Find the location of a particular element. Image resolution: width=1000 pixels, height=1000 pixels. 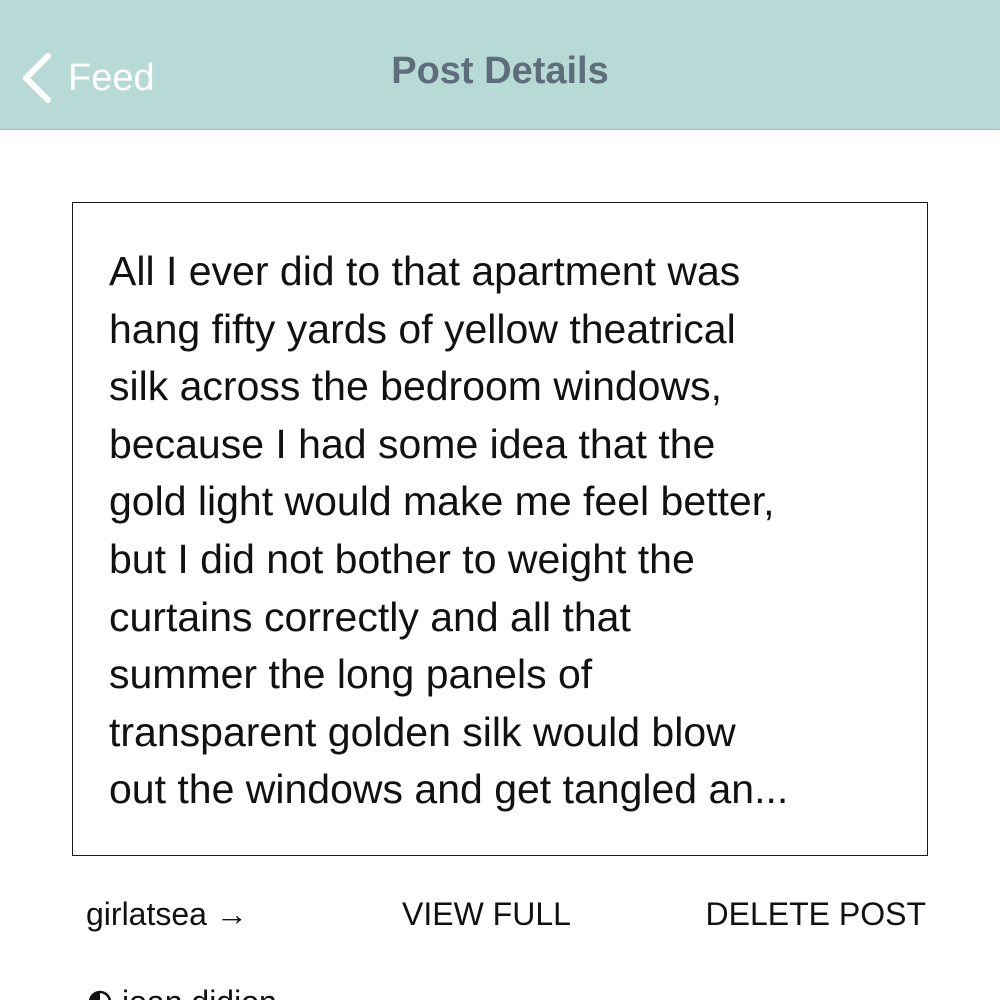

back-button: Feed is located at coordinates (87, 78).